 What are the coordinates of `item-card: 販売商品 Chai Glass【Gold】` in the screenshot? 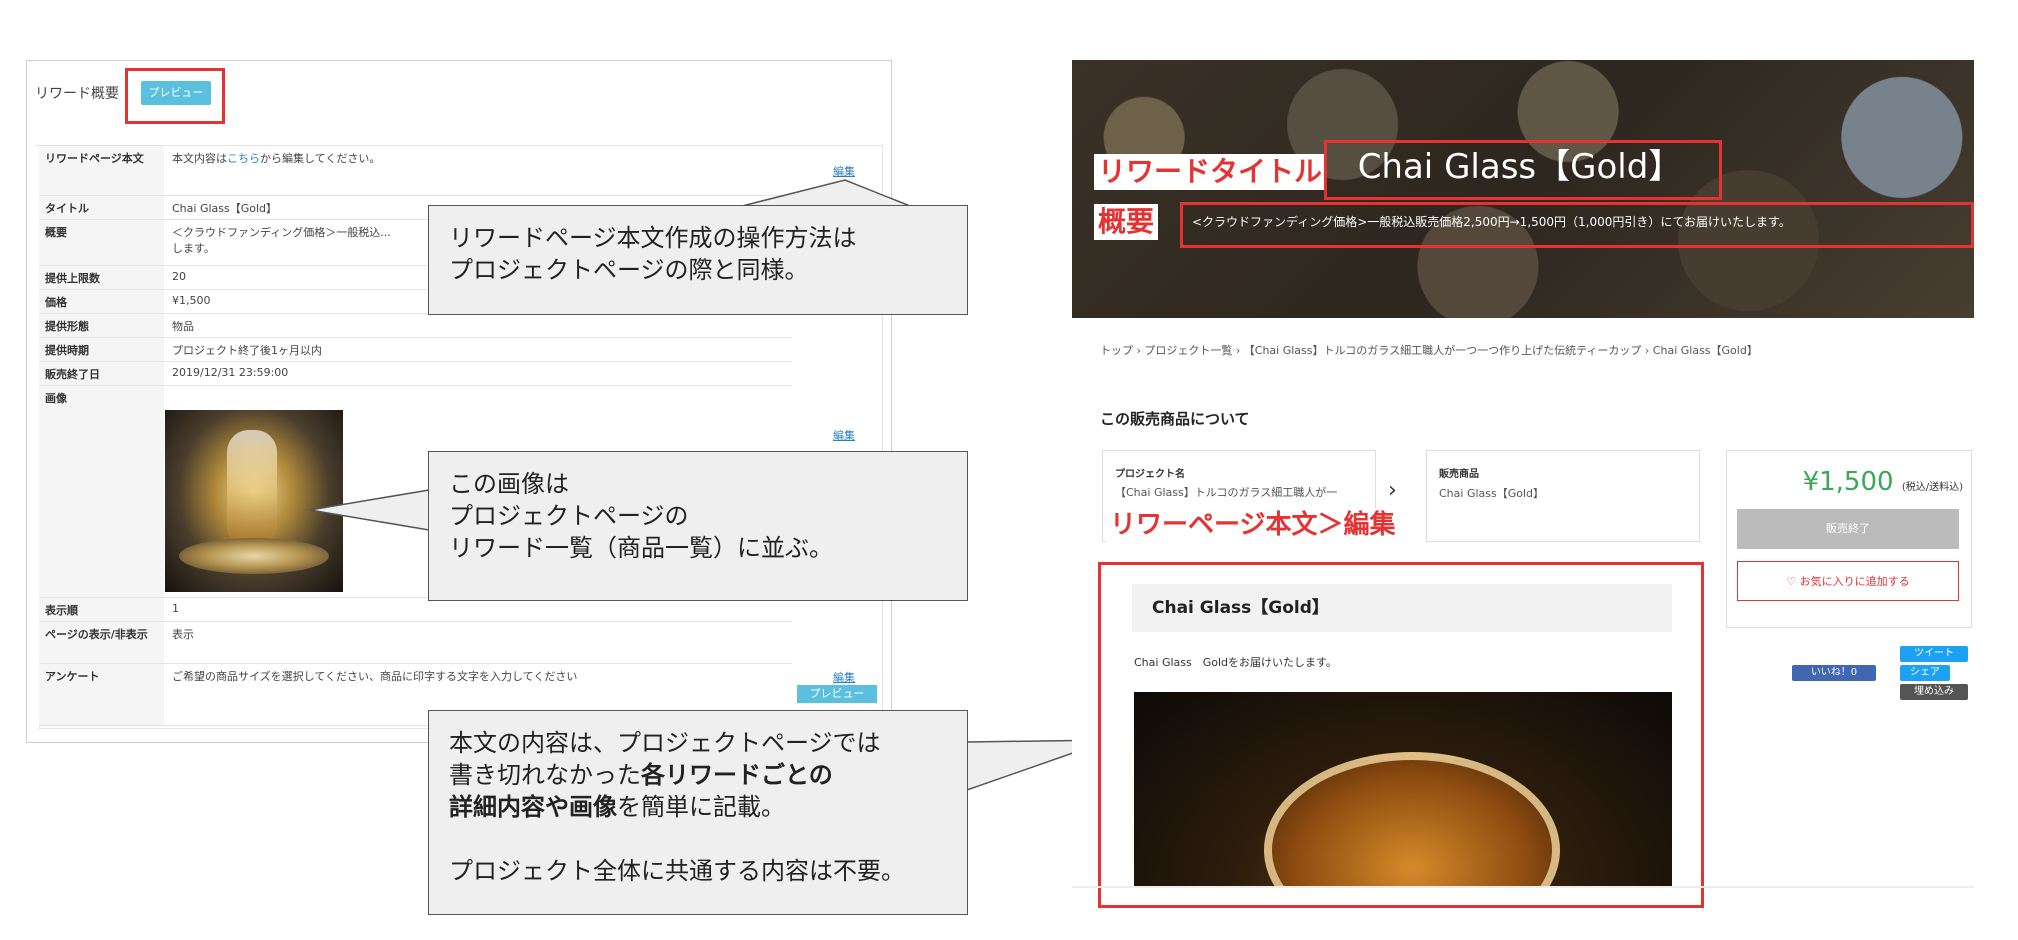 It's located at (1563, 496).